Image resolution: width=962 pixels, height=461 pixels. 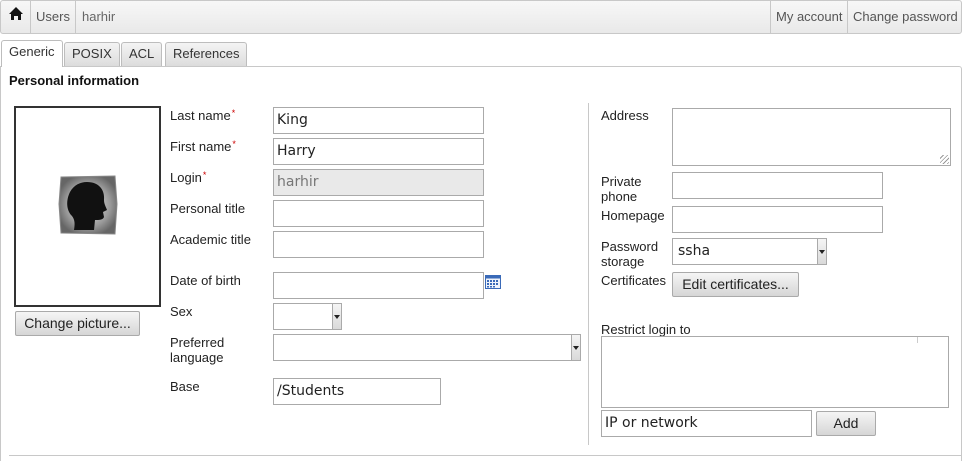 I want to click on date-of-birth-field, so click(x=378, y=285).